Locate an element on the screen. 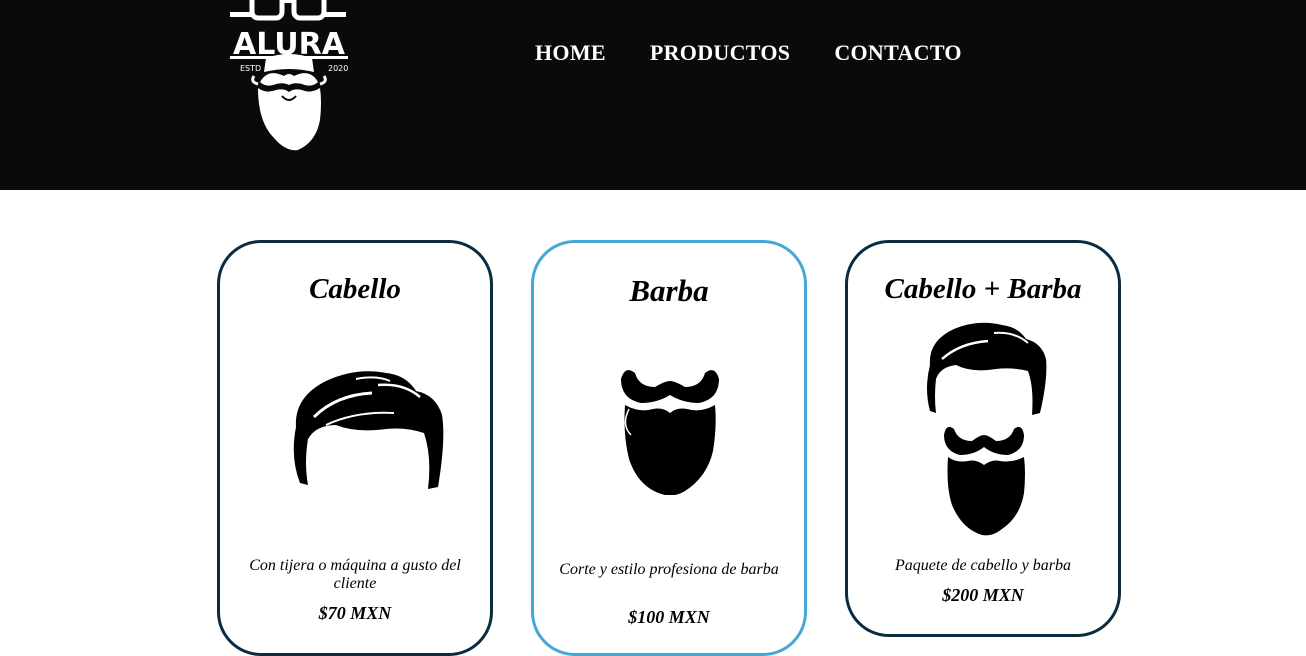  alura-logo: ALURA ESTD 2020 is located at coordinates (289, 77).